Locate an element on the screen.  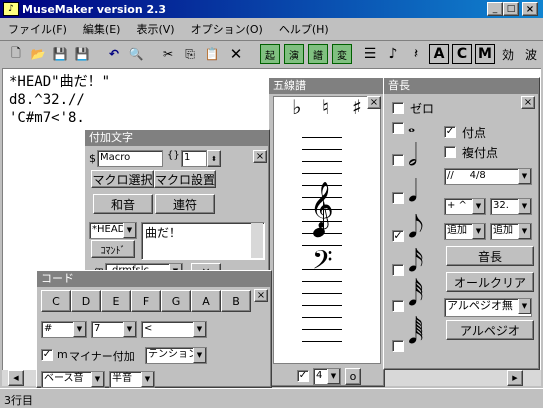
menu-help: ヘルプ(H) is located at coordinates (304, 29).